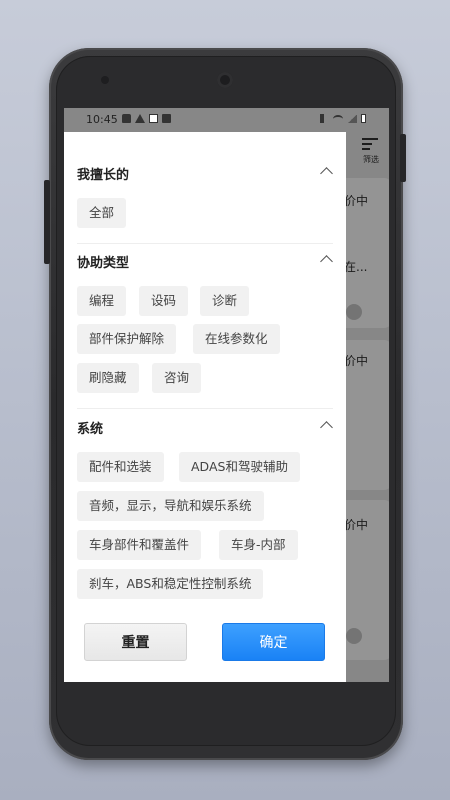 The image size is (450, 800). I want to click on signal-icon, so click(352, 118).